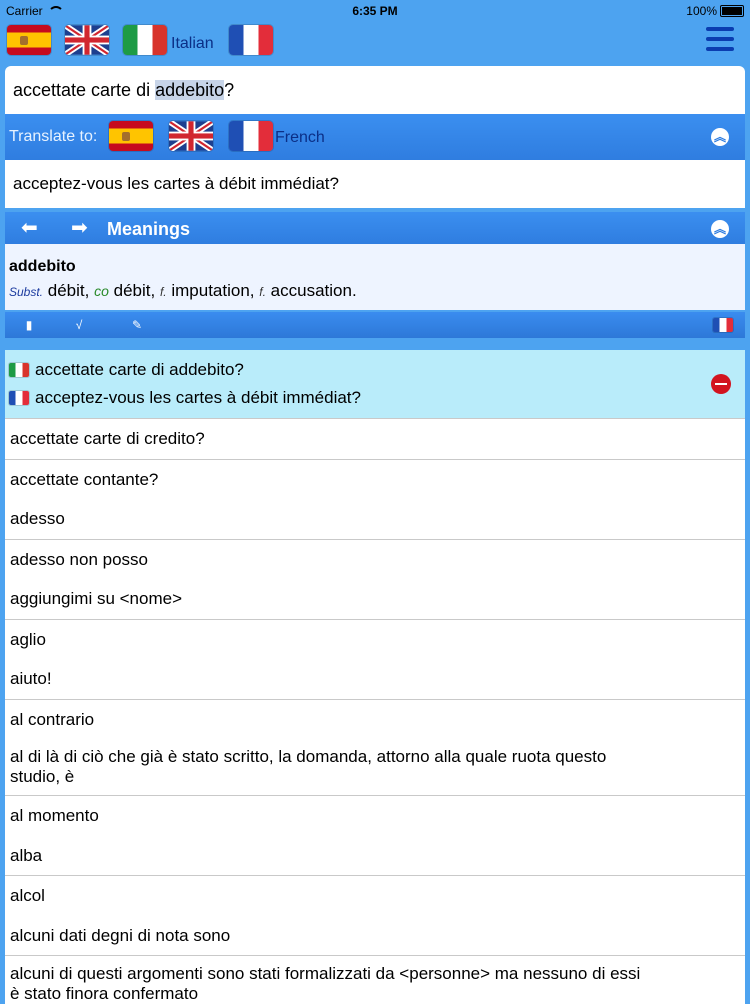  Describe the element at coordinates (375, 137) in the screenshot. I see `translate-bar: Translate to: French ︽` at that location.